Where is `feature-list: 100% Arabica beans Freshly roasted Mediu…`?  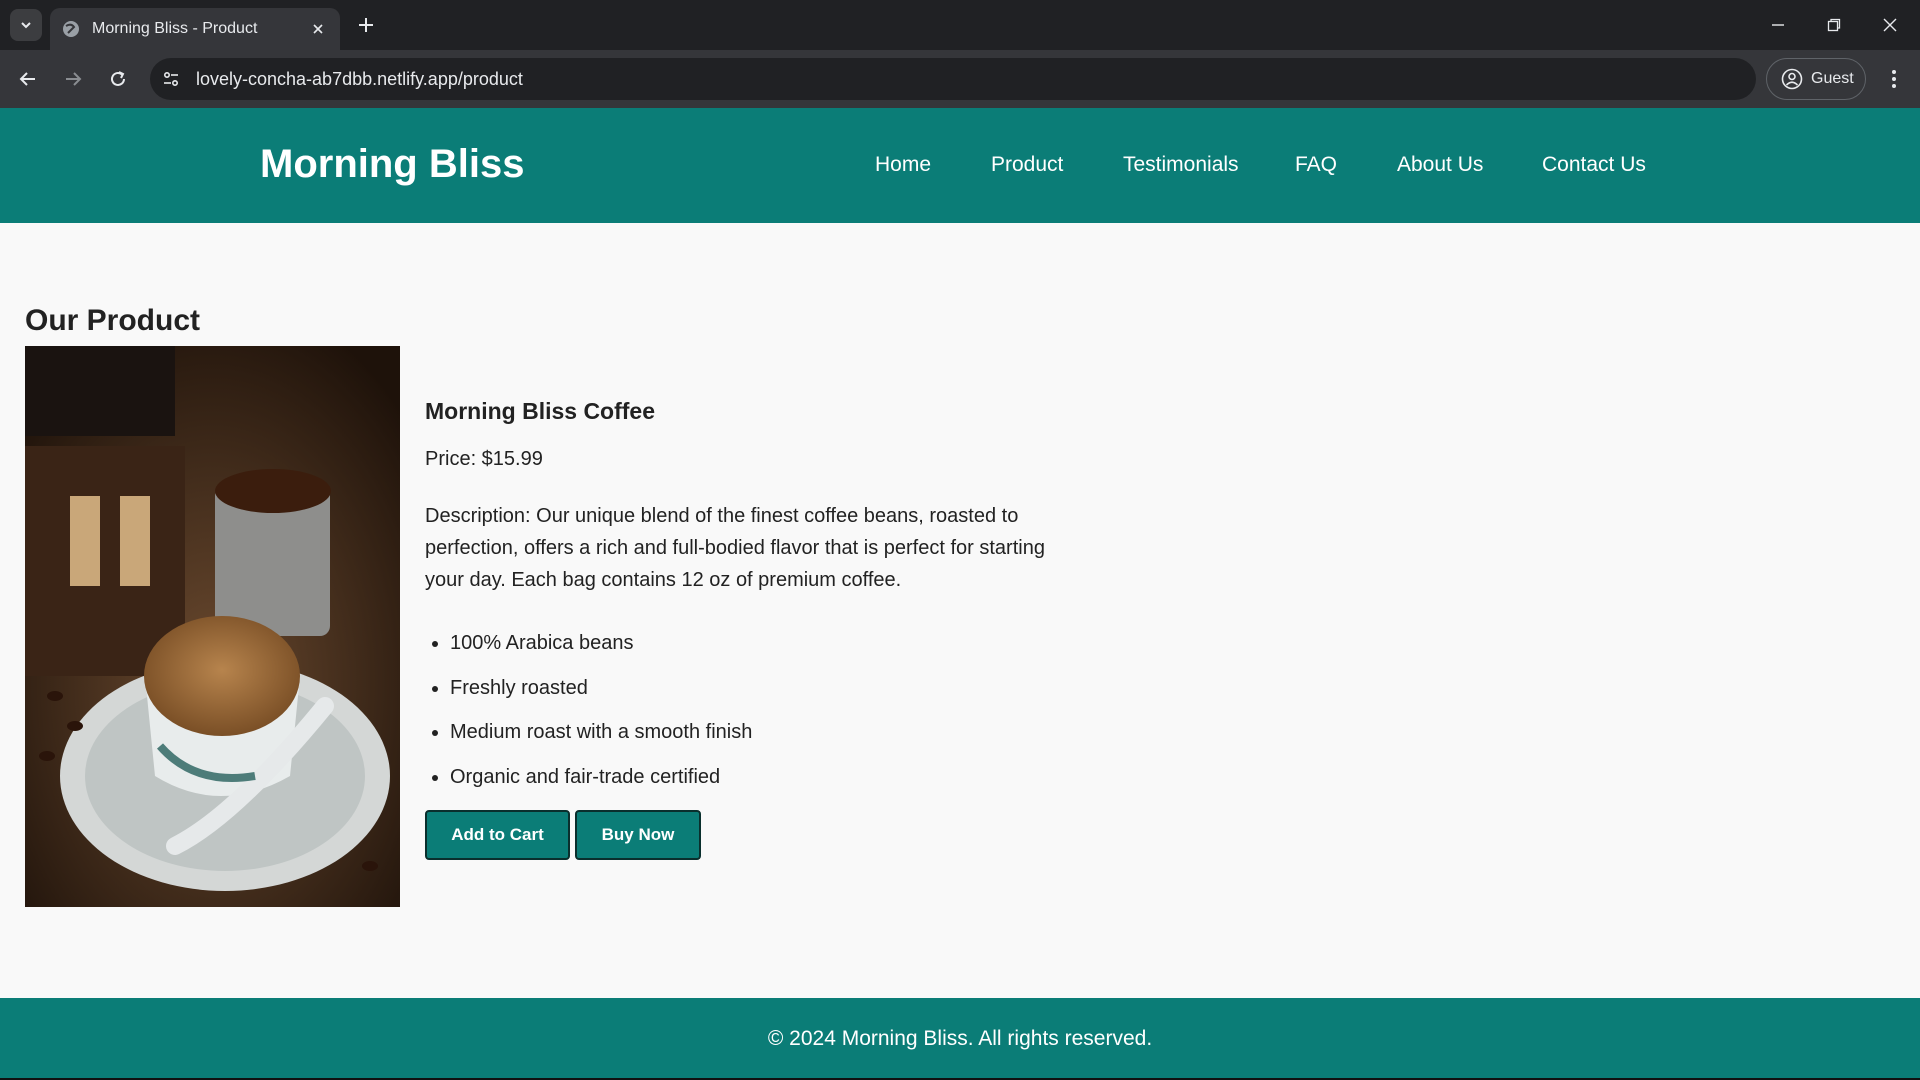
feature-list: 100% Arabica beans Freshly roasted Mediu… is located at coordinates (588, 710).